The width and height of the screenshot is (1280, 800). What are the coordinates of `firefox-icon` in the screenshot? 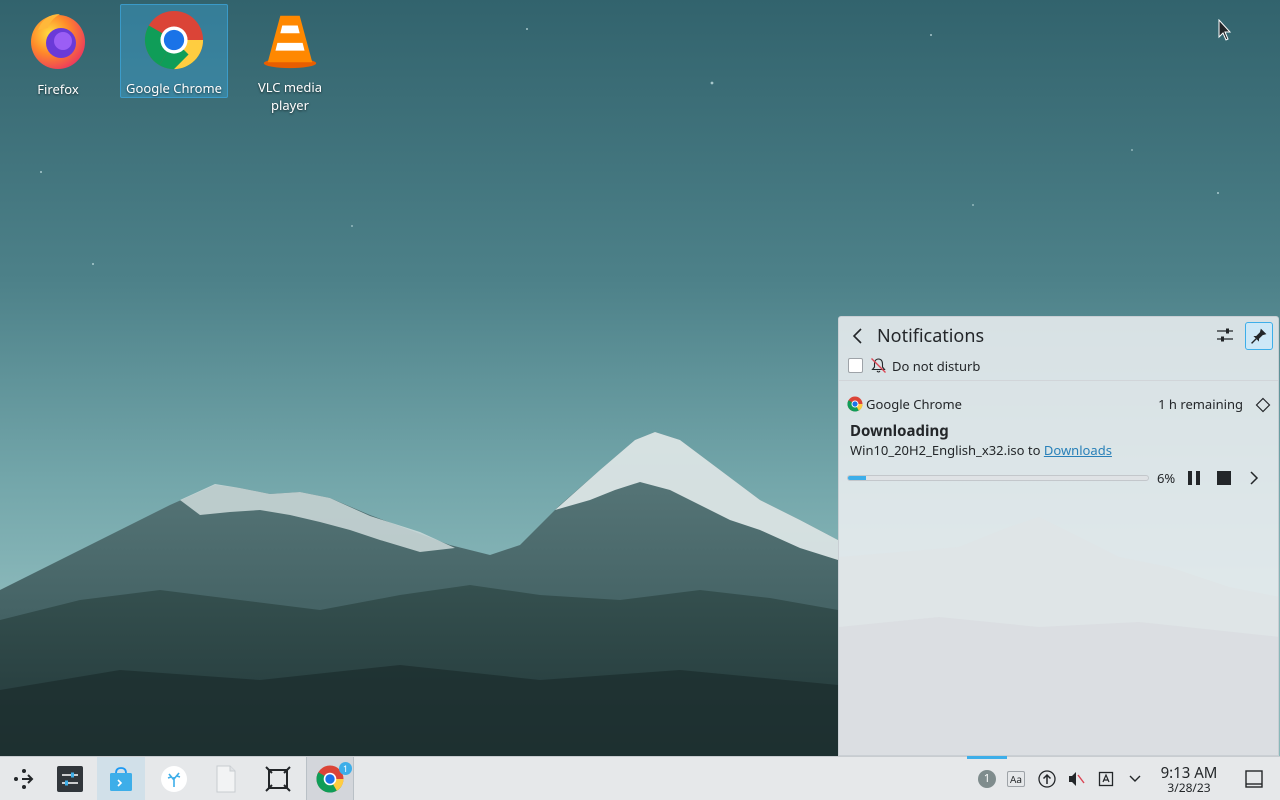 It's located at (58, 41).